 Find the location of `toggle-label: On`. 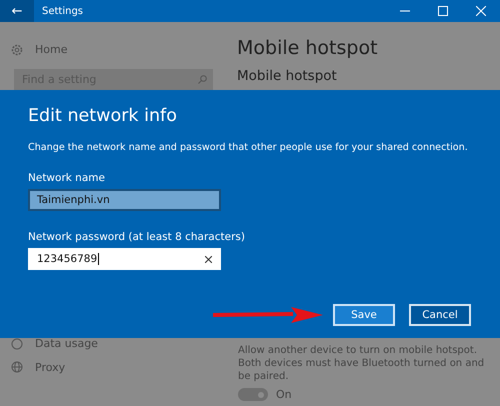

toggle-label: On is located at coordinates (284, 394).